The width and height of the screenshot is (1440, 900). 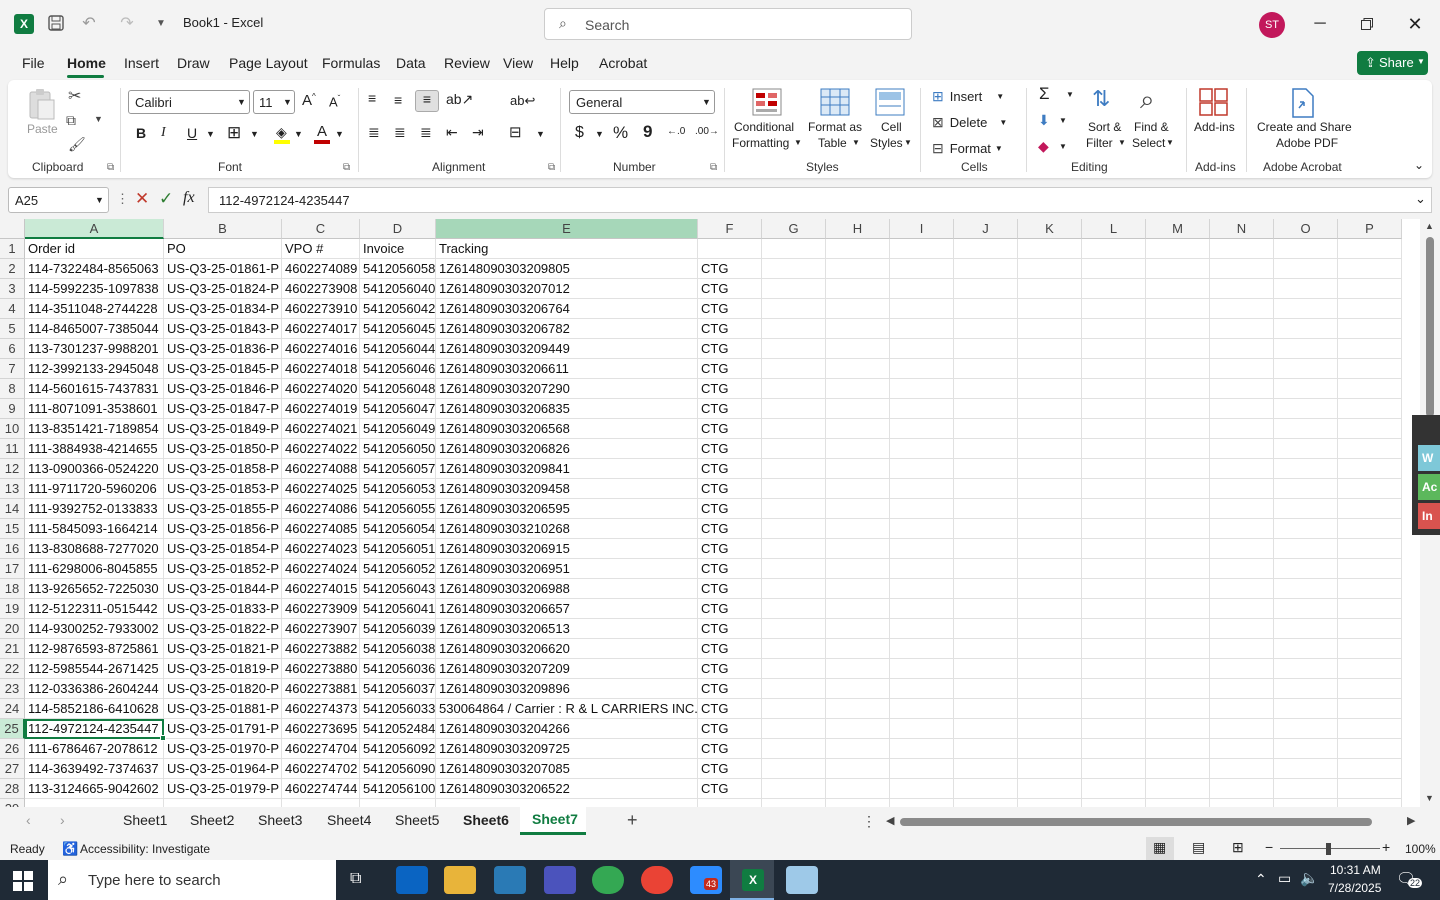 I want to click on align-left-icon: ≣, so click(x=374, y=132).